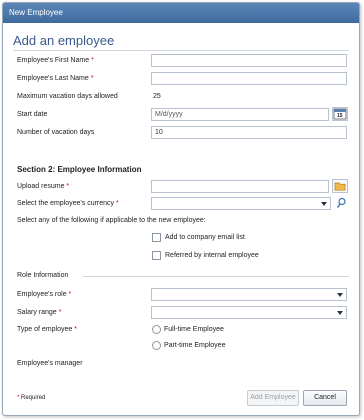 This screenshot has width=364, height=420. I want to click on email-list-label: Add to company email list, so click(205, 237).